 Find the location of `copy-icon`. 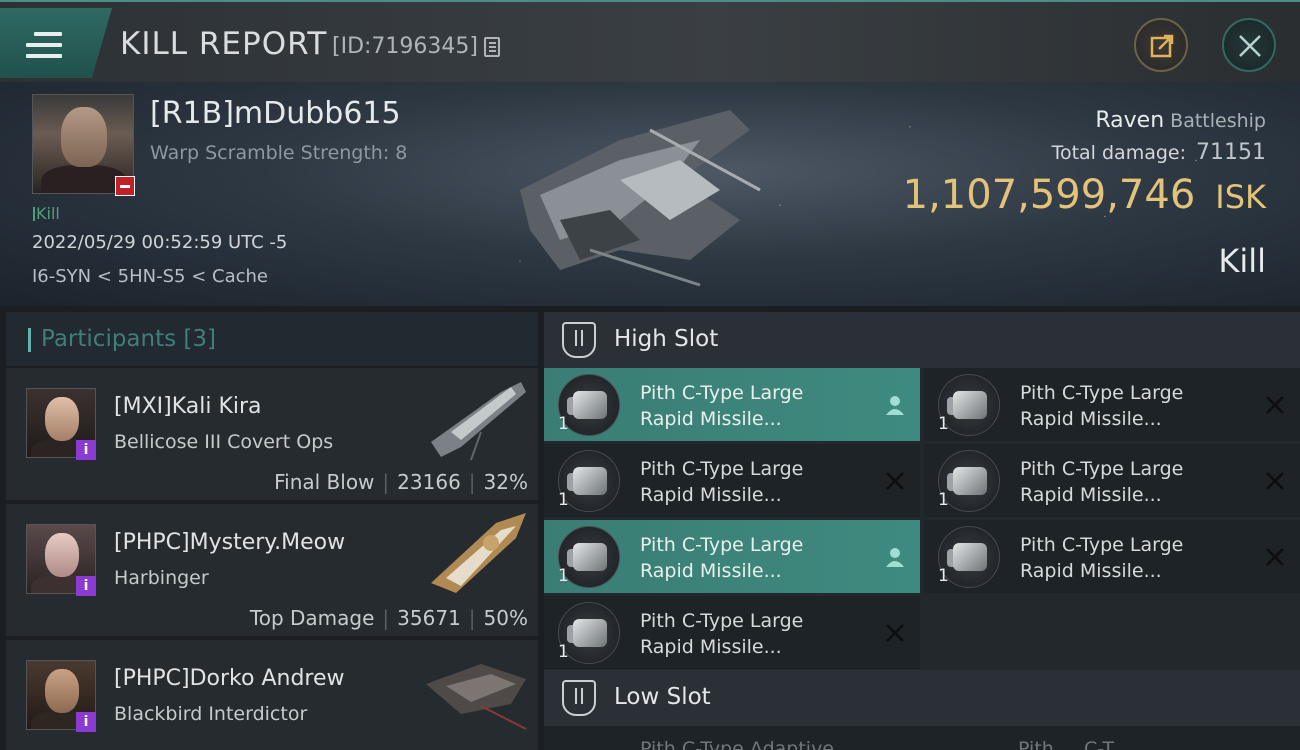

copy-icon is located at coordinates (492, 47).